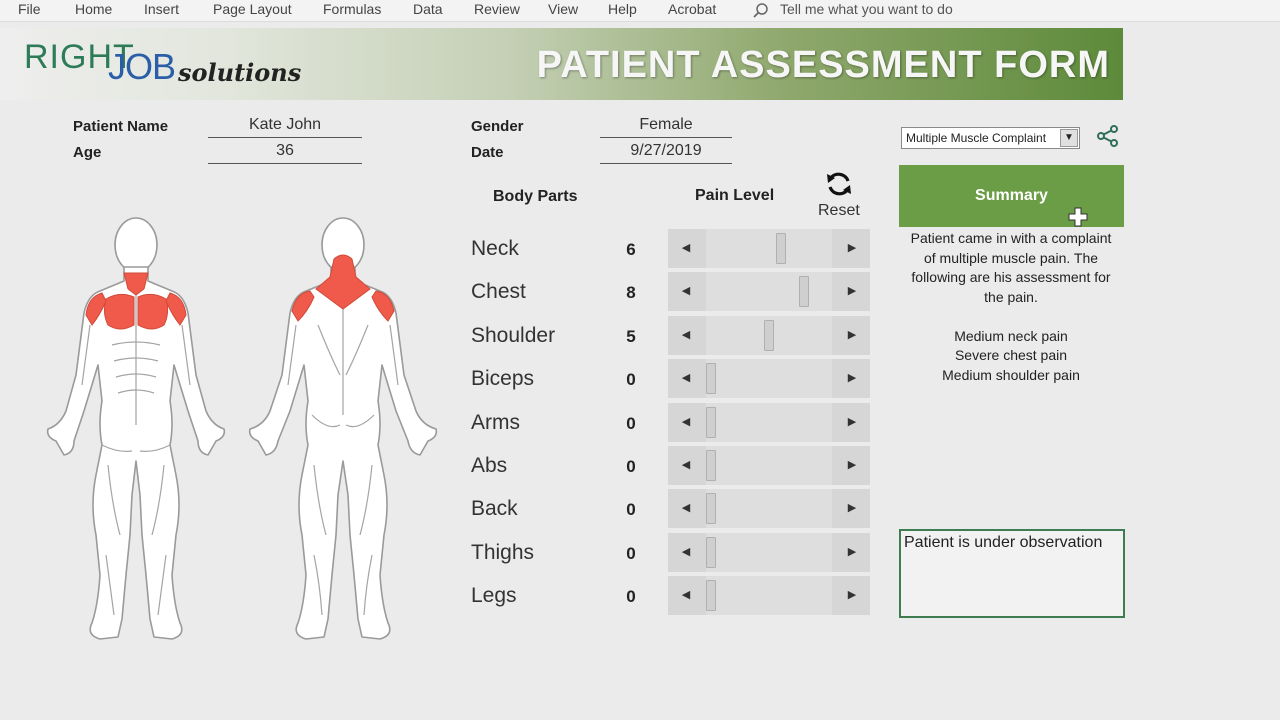  What do you see at coordinates (93, 9) in the screenshot?
I see `tab-home: Home` at bounding box center [93, 9].